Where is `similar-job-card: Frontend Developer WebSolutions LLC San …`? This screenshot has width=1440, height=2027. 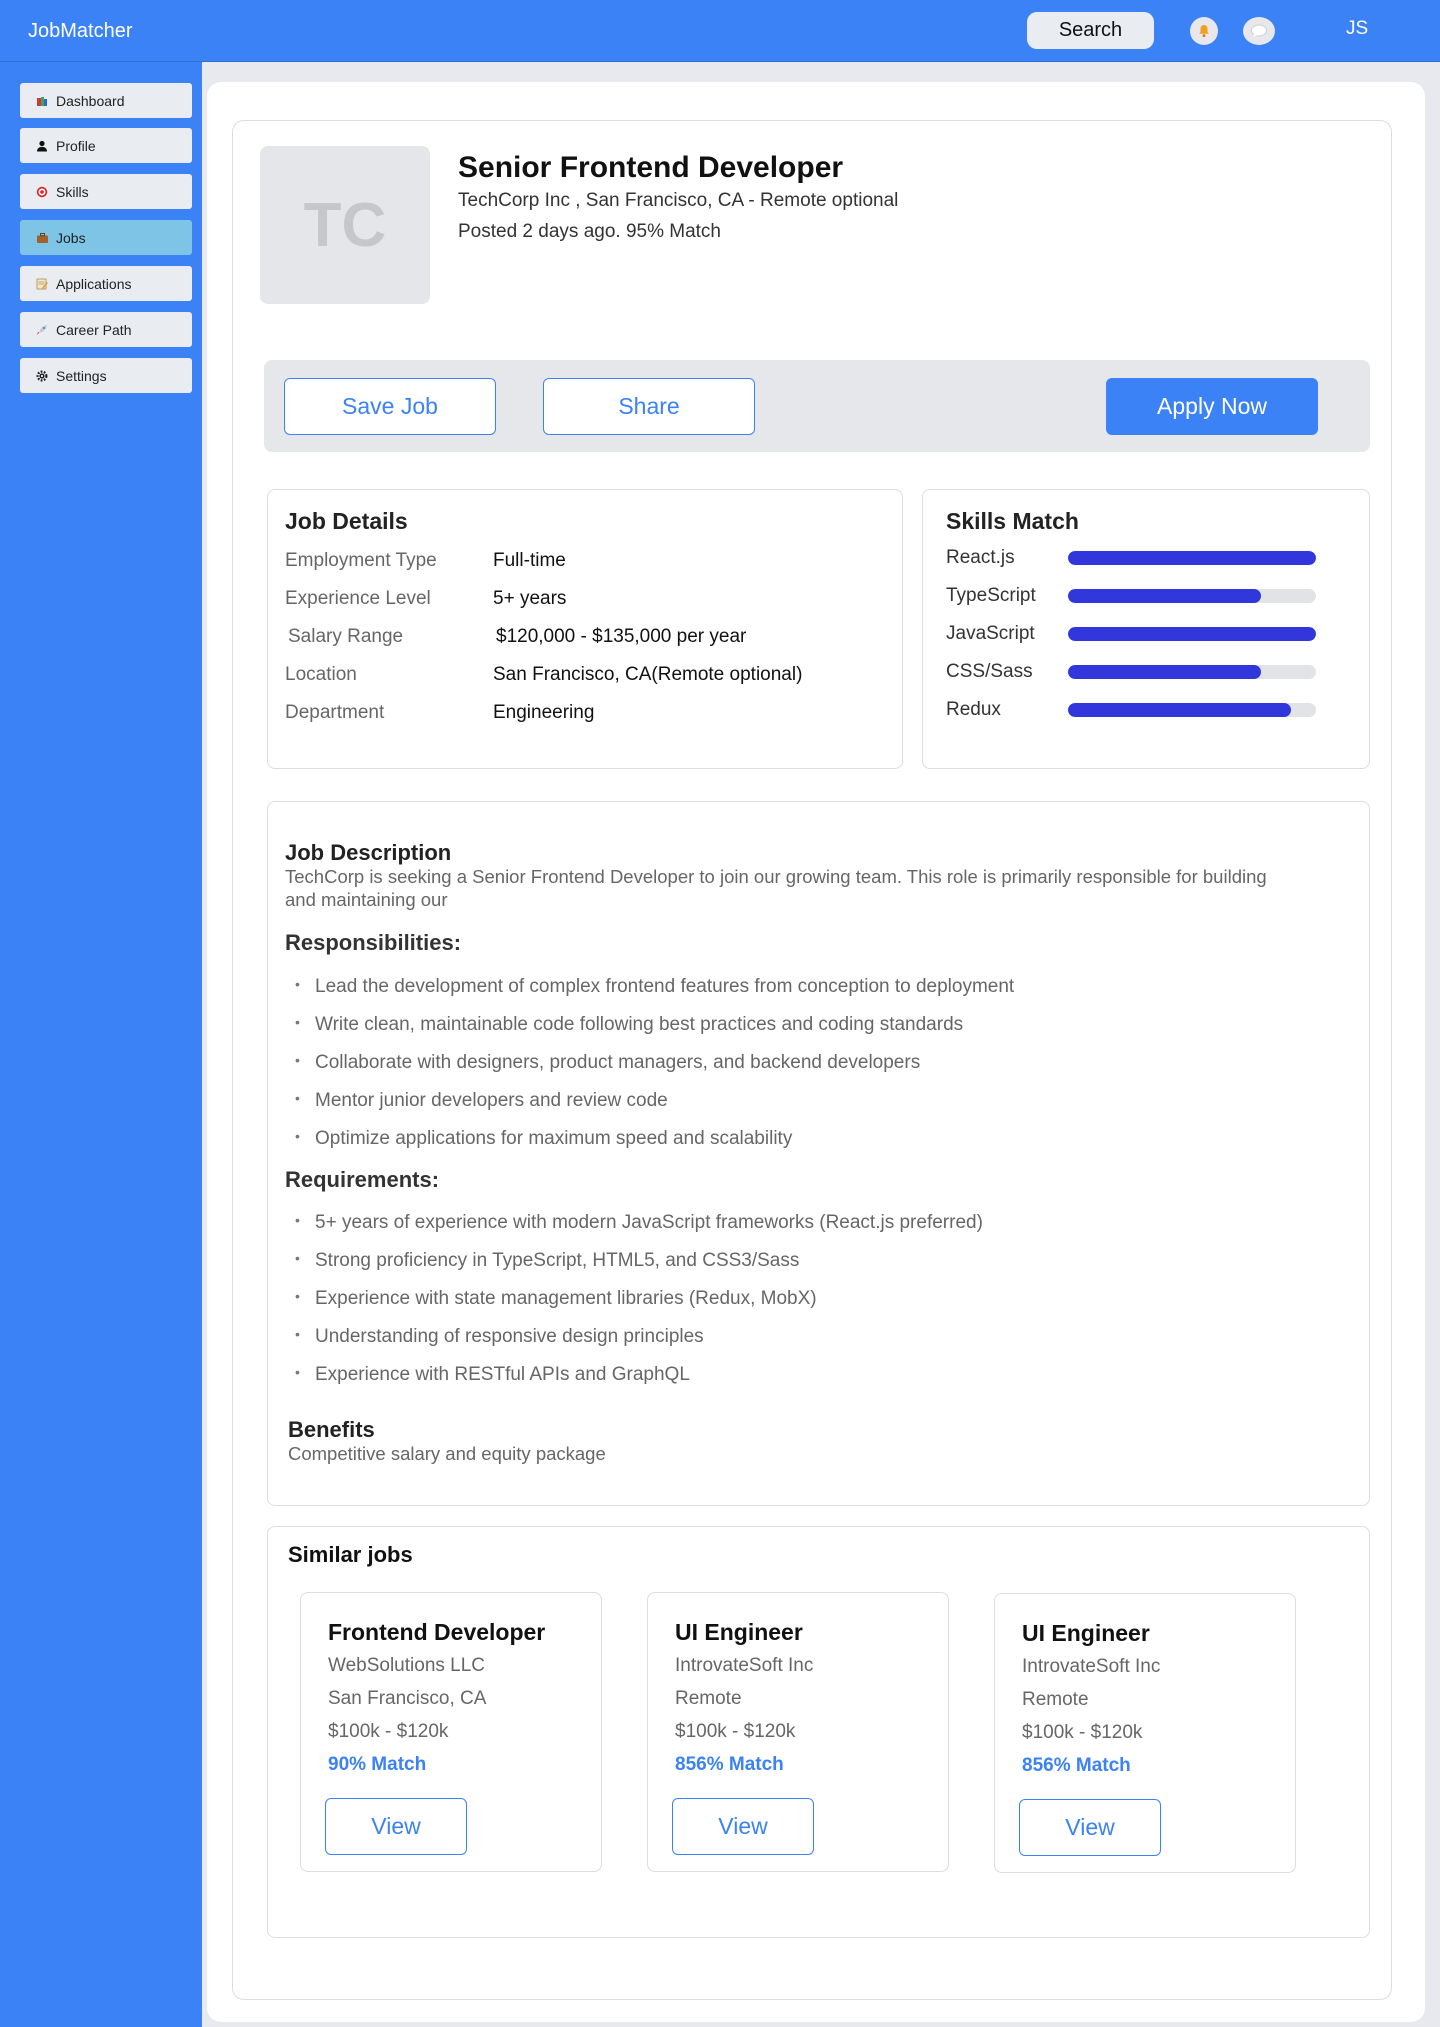
similar-job-card: Frontend Developer WebSolutions LLC San … is located at coordinates (451, 1732).